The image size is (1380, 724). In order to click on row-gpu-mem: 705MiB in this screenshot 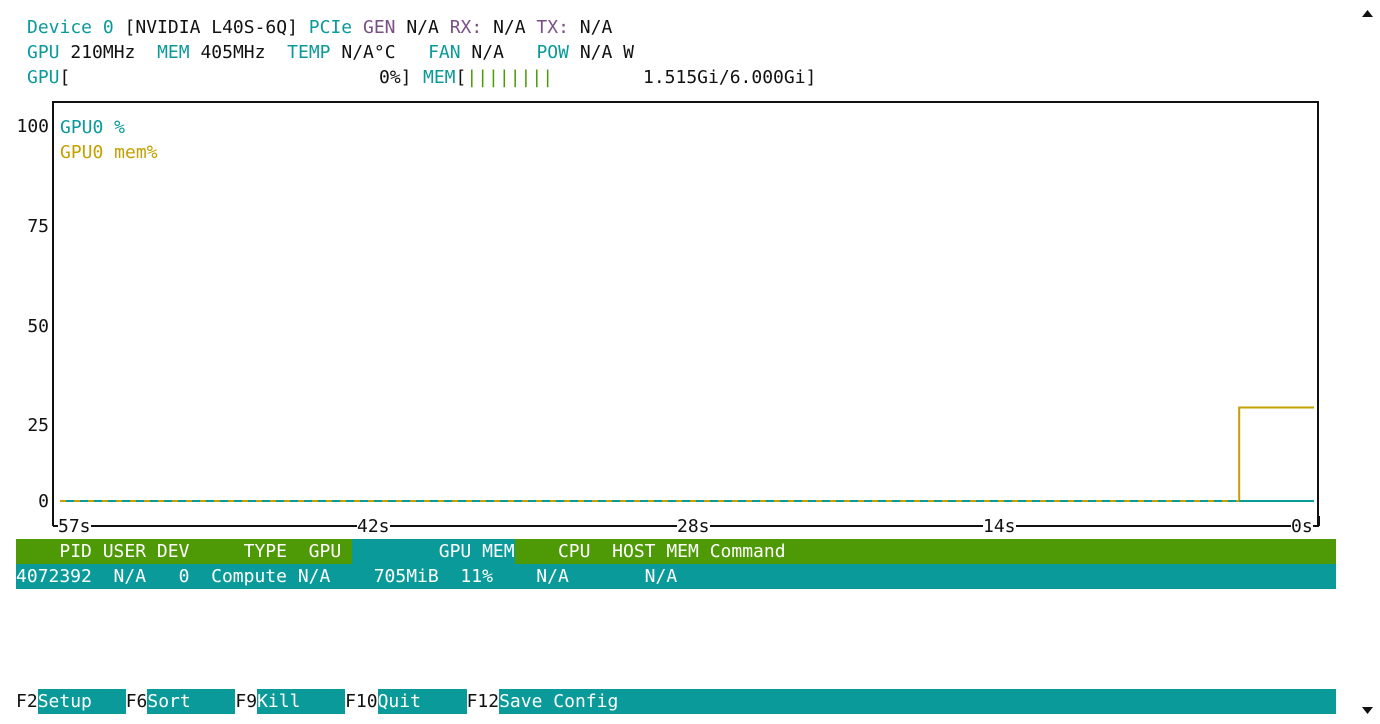, I will do `click(406, 576)`.